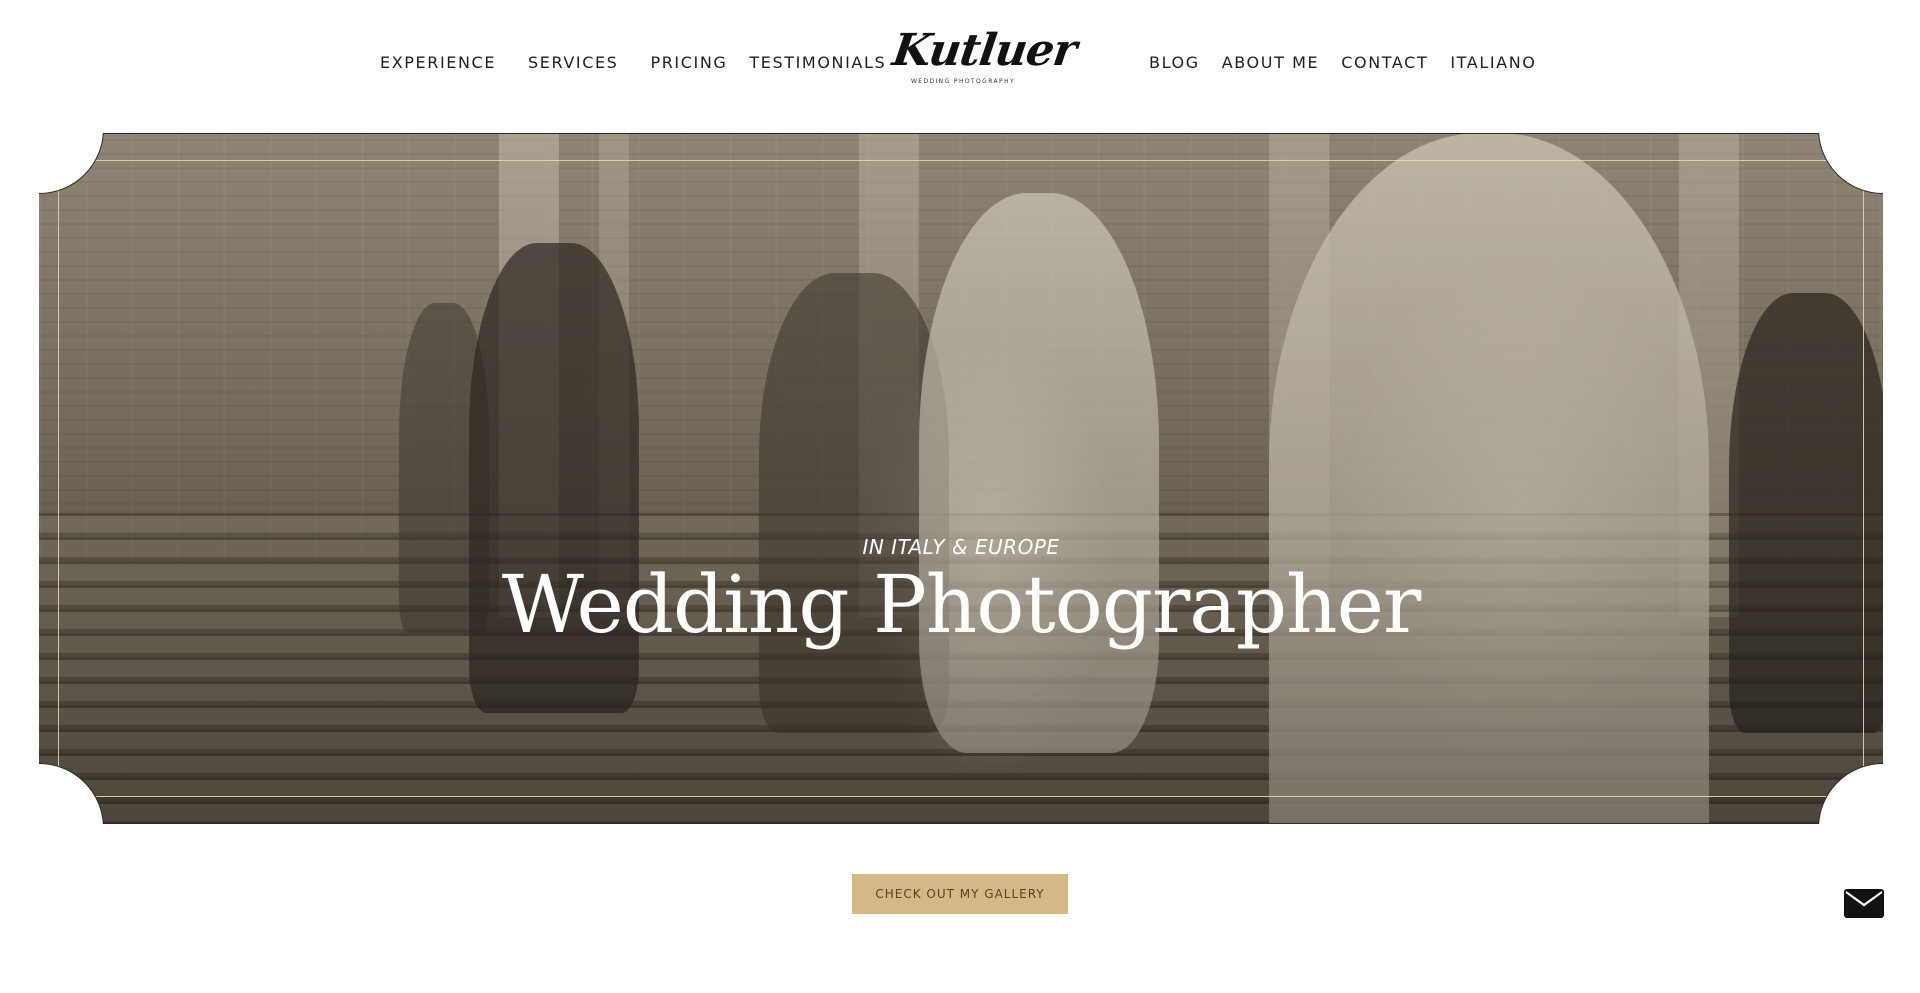 The image size is (1920, 993). Describe the element at coordinates (817, 62) in the screenshot. I see `nav-testimonials: TESTIMONIALS` at that location.